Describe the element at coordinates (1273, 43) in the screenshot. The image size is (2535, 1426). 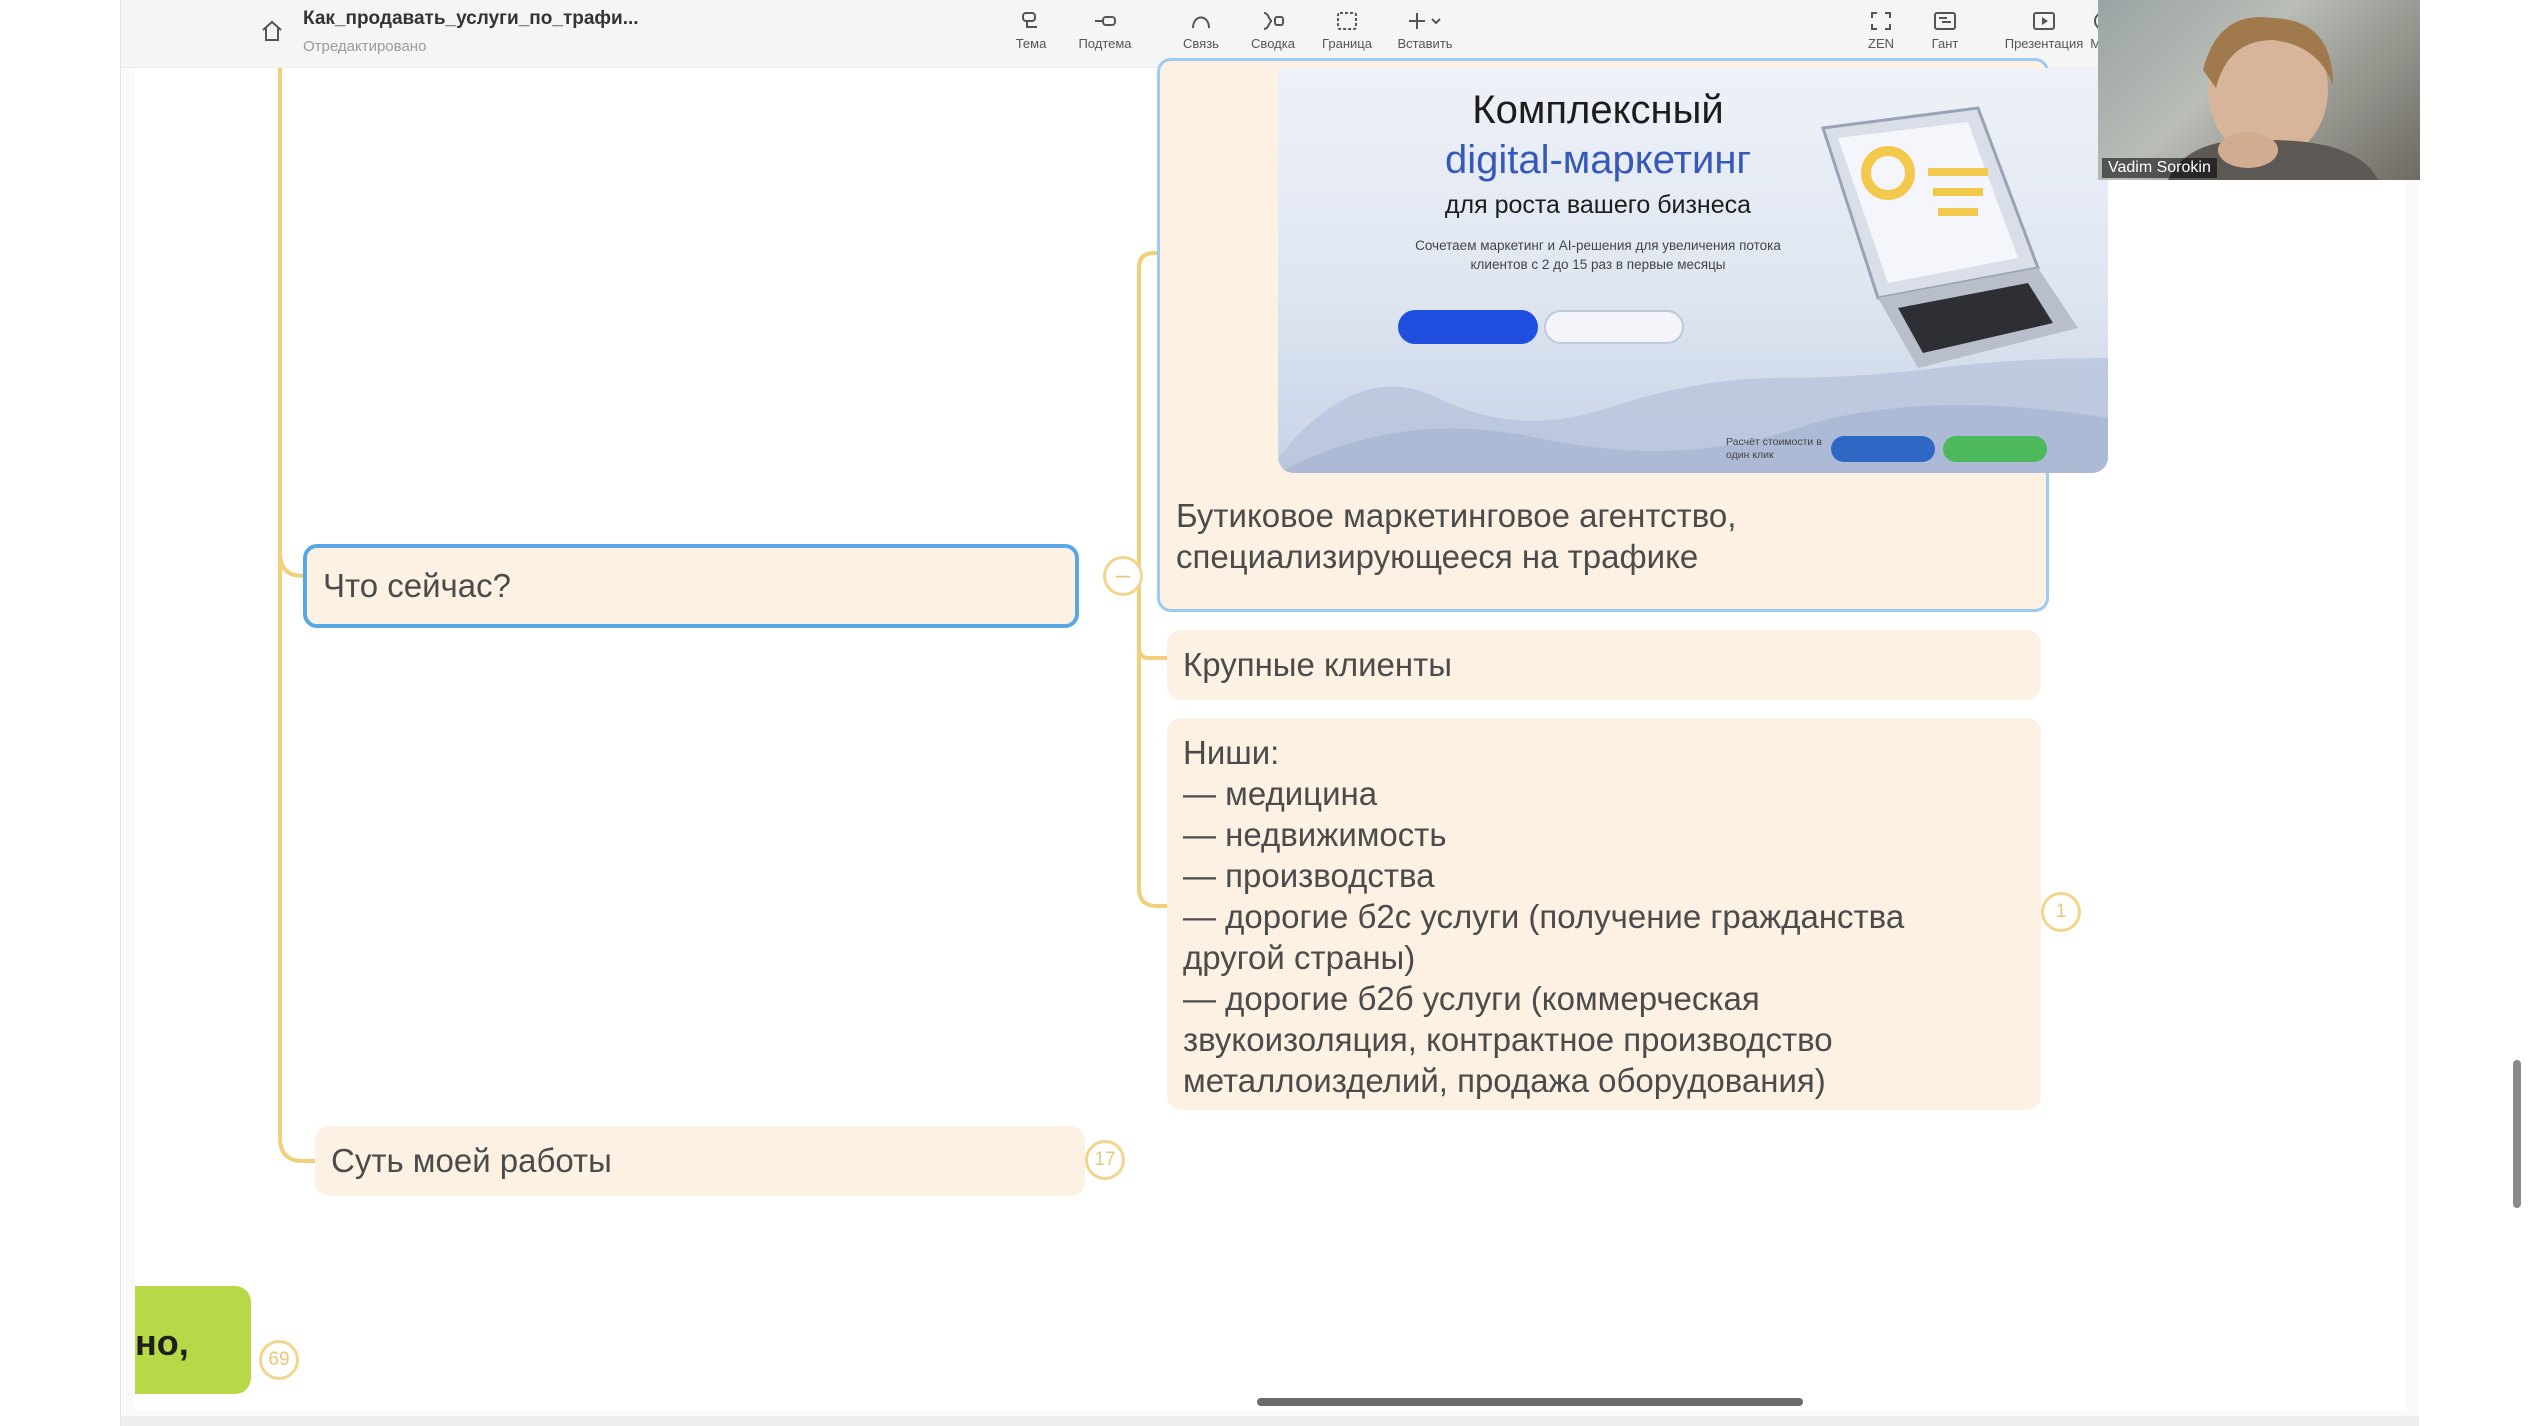
I see `summary-label: Сводка` at that location.